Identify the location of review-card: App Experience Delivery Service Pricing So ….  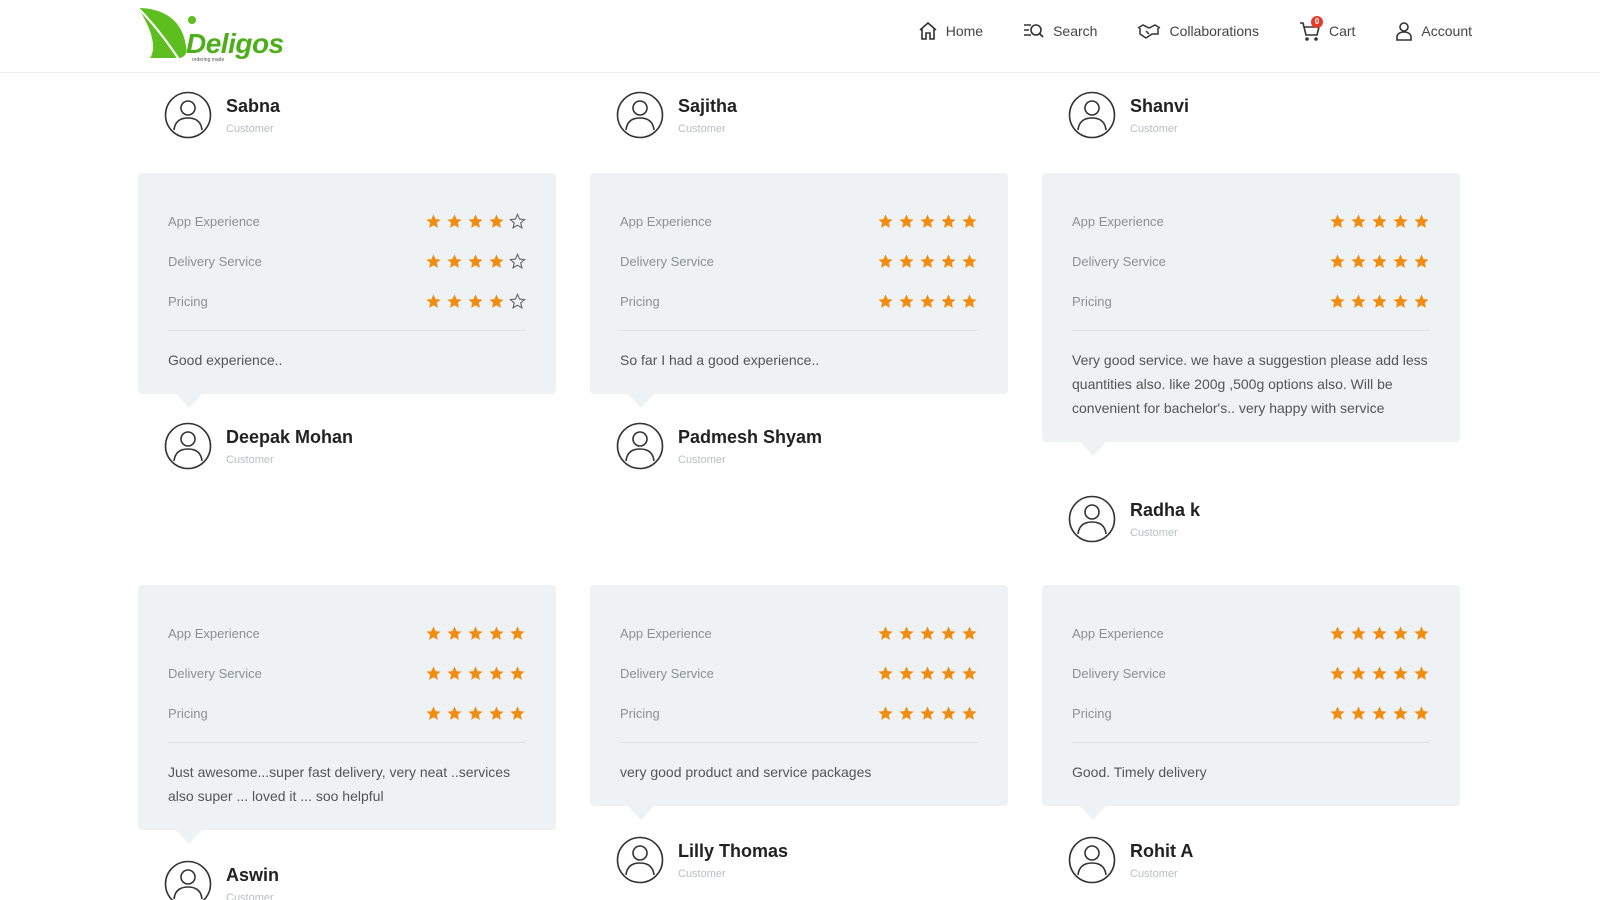
(799, 290).